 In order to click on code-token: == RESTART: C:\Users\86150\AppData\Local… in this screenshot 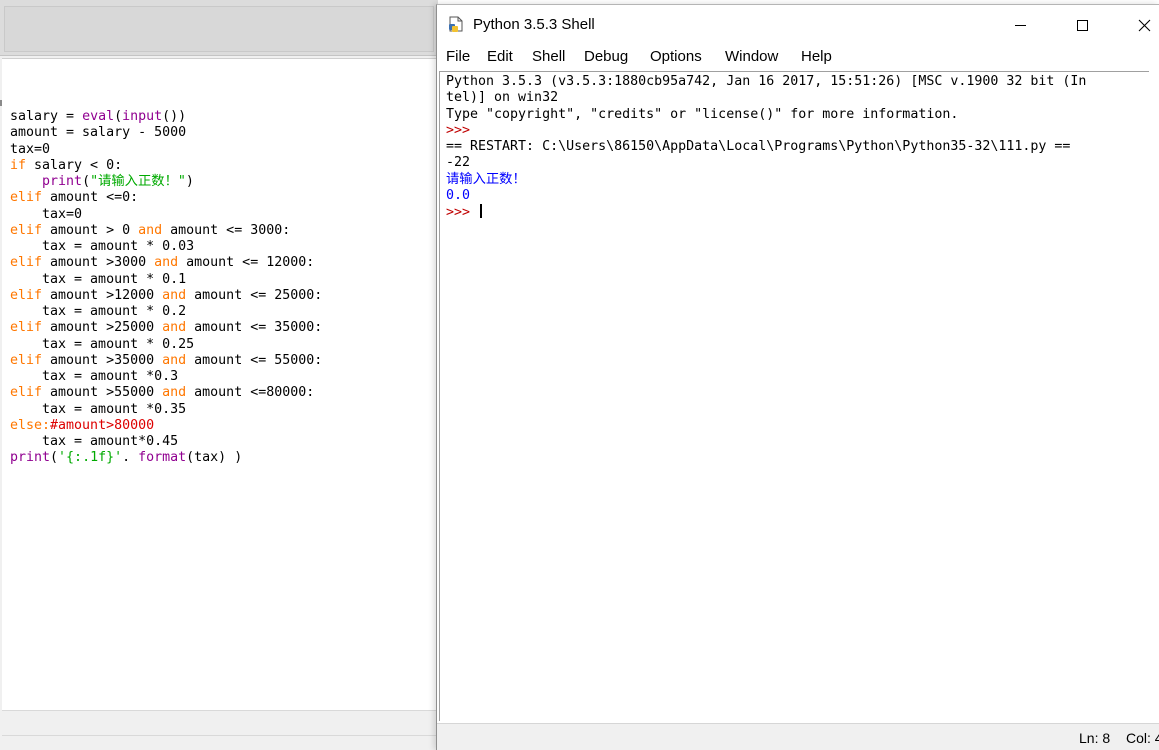, I will do `click(758, 146)`.